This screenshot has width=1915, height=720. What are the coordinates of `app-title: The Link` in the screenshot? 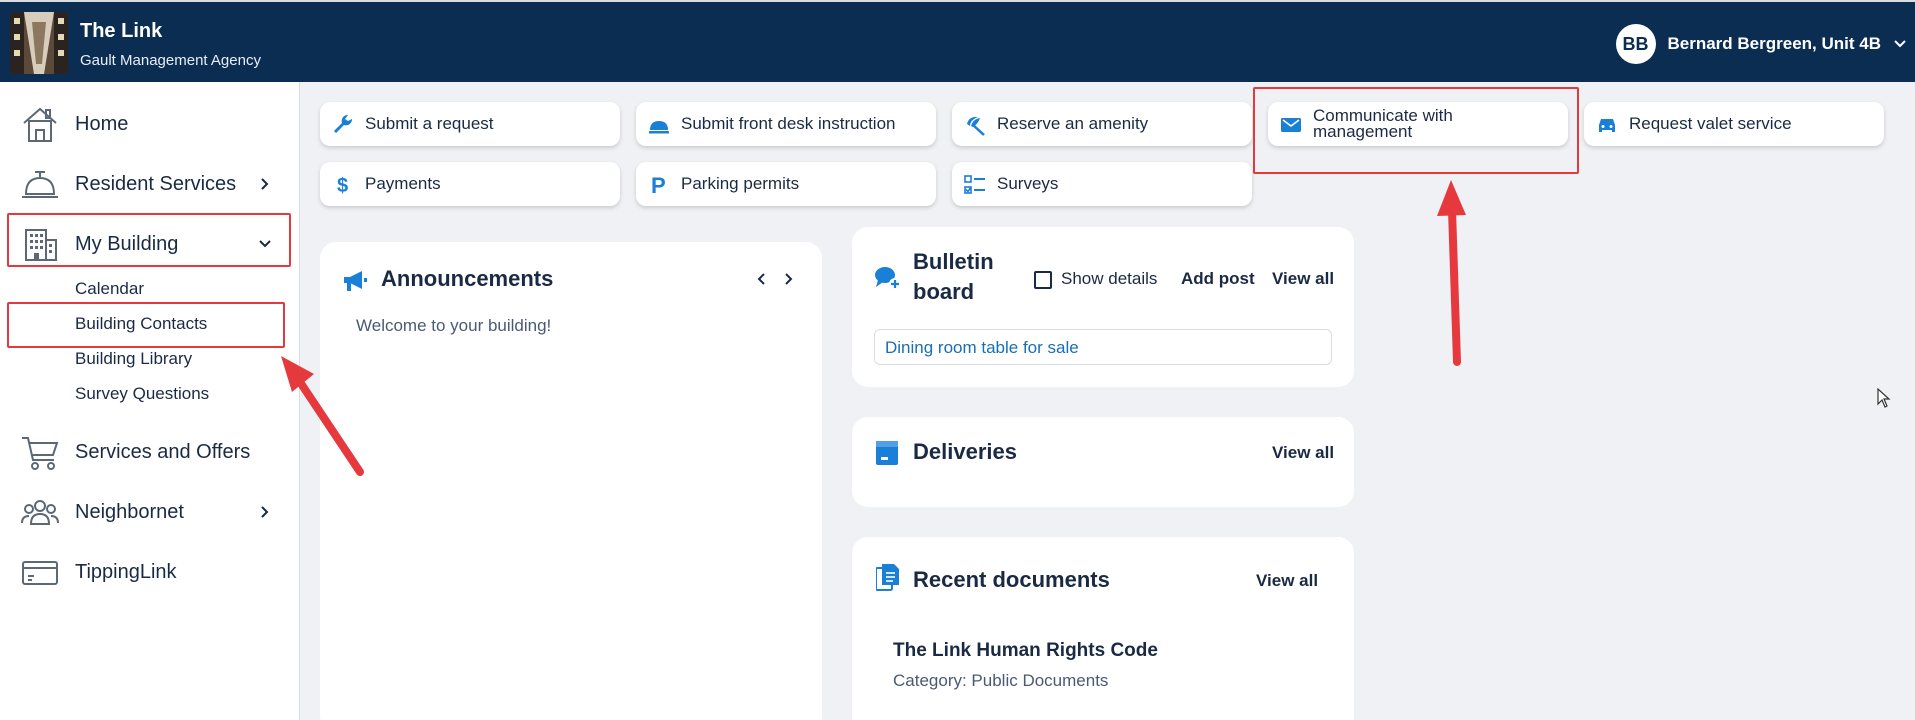 It's located at (121, 31).